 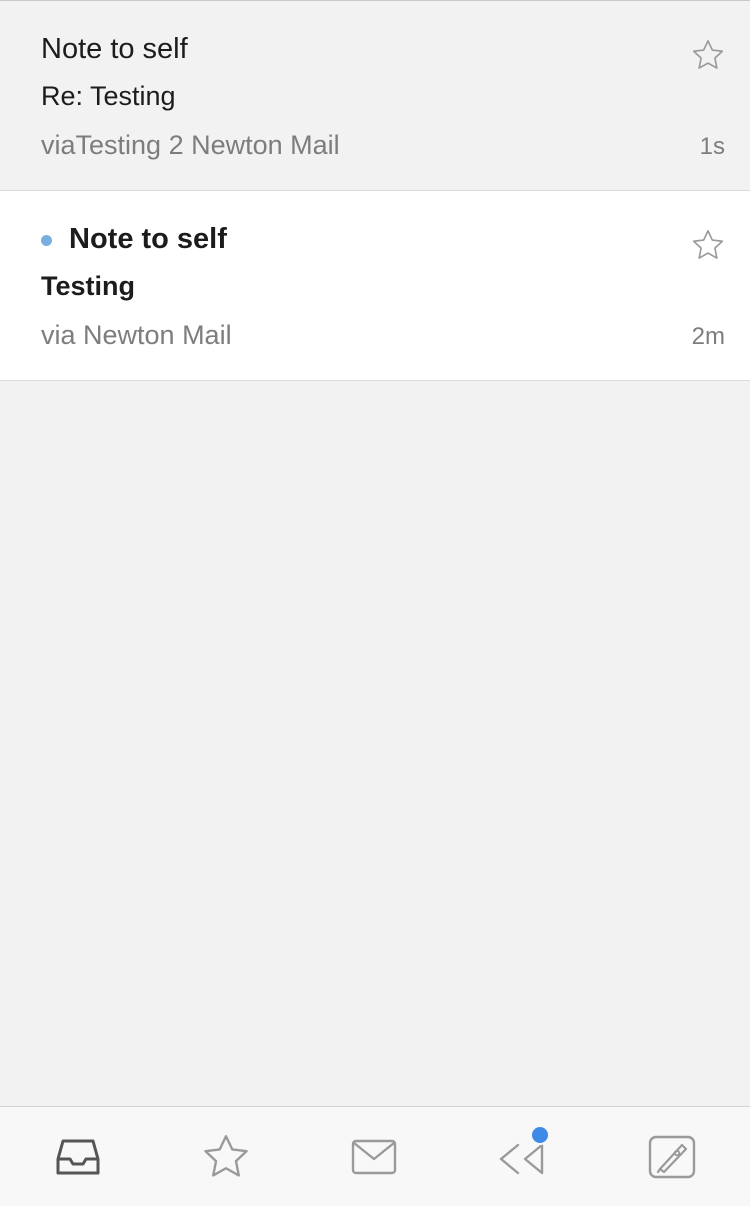 I want to click on tab-inbox, so click(x=78, y=1157).